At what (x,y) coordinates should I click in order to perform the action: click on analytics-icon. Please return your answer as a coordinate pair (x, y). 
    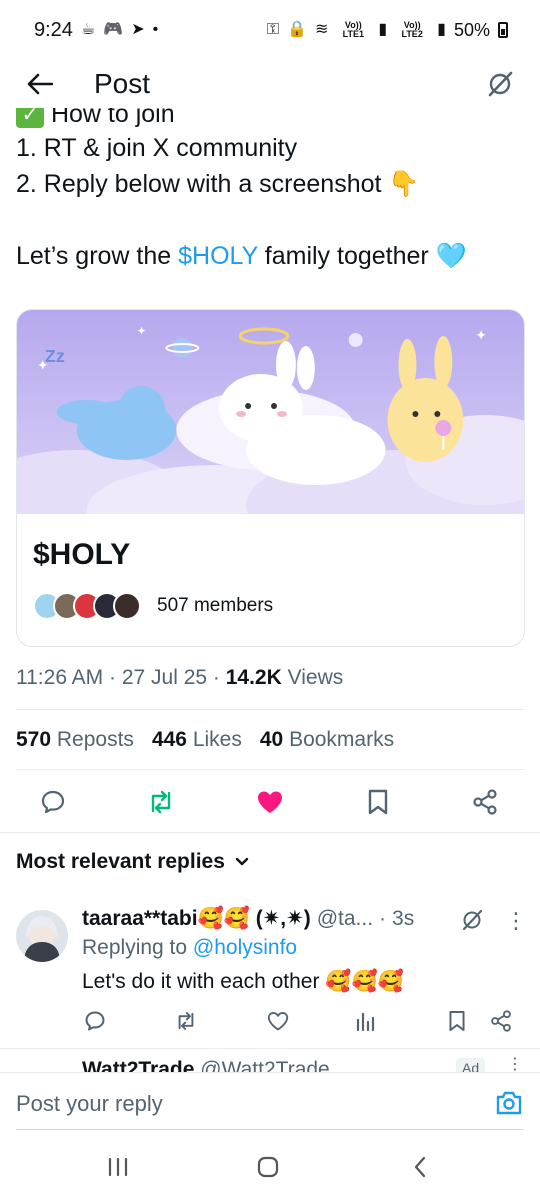
    Looking at the image, I should click on (365, 1022).